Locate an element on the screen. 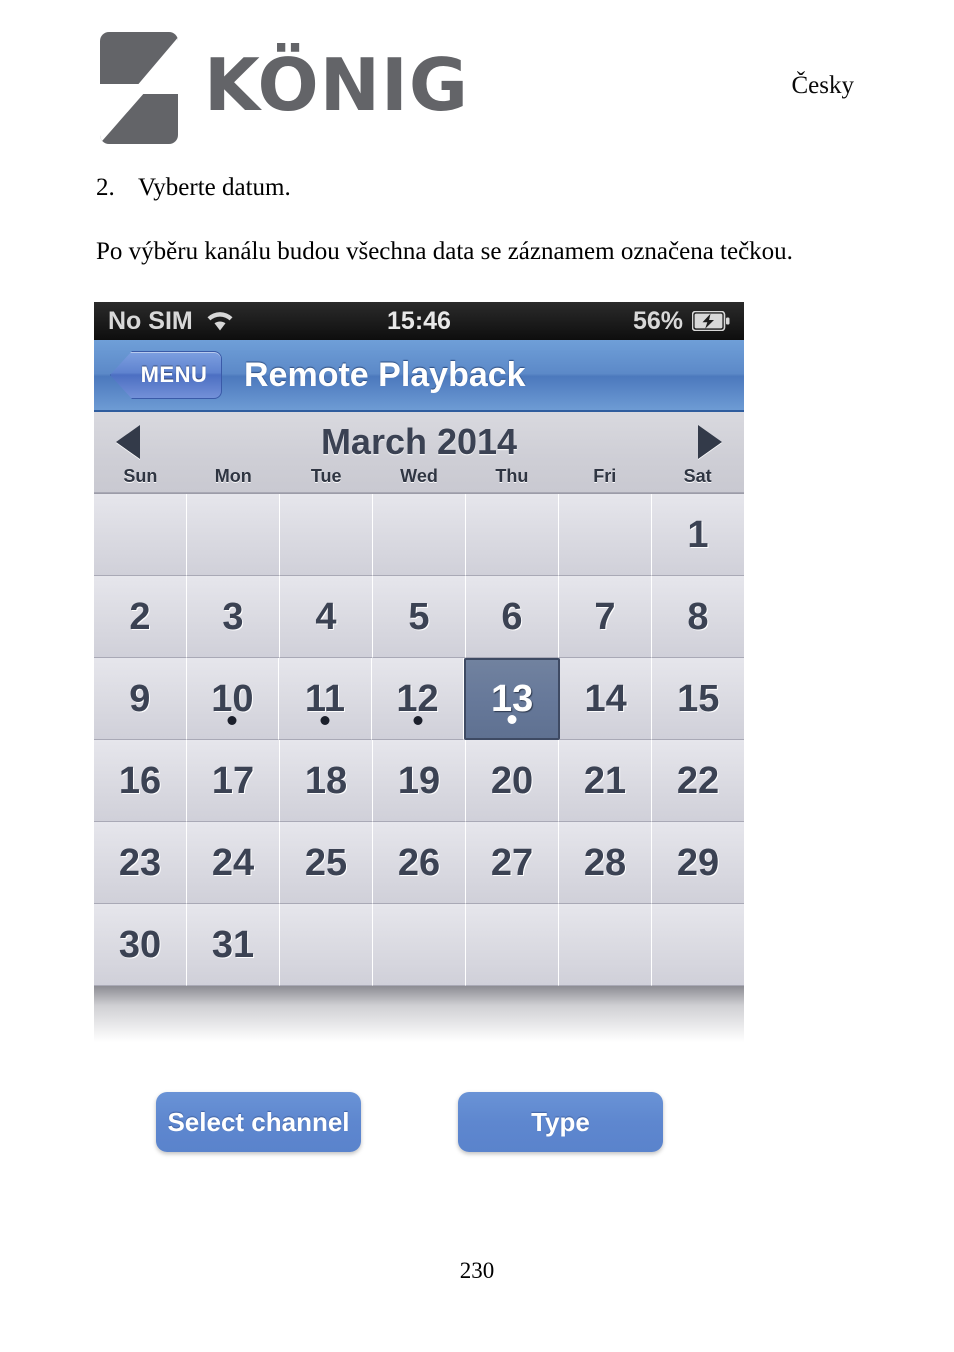 Image resolution: width=954 pixels, height=1352 pixels. calendar-day-cell: 16 is located at coordinates (140, 781).